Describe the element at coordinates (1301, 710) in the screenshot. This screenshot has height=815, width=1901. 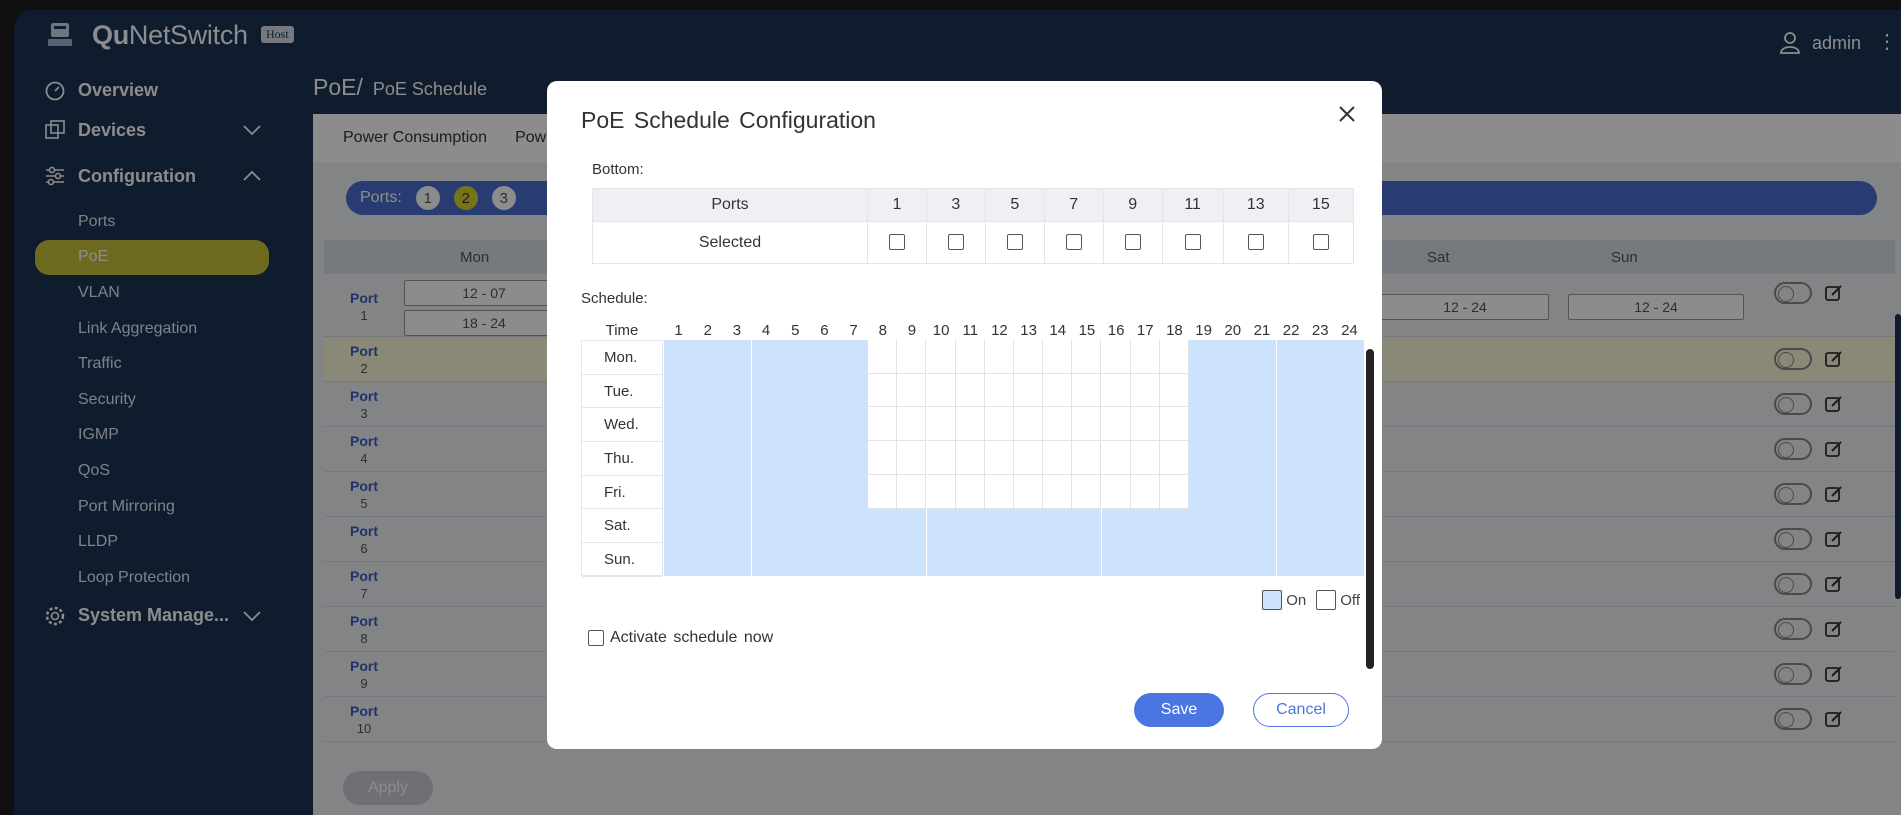
I see `cancel-button: Cancel` at that location.